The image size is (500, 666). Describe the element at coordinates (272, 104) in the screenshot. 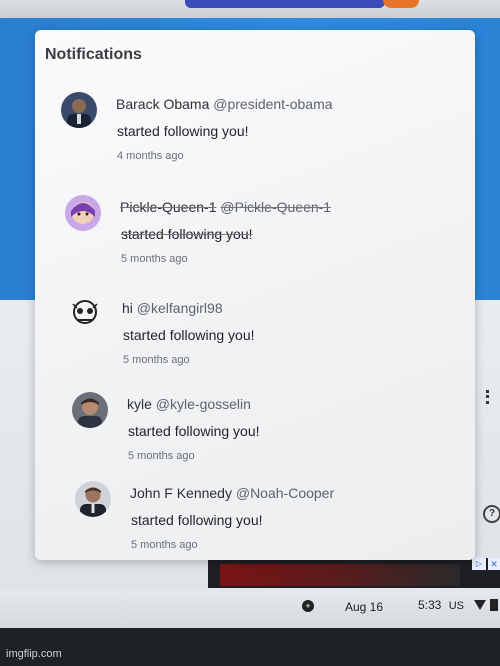

I see `user-handle: @president-obama` at that location.